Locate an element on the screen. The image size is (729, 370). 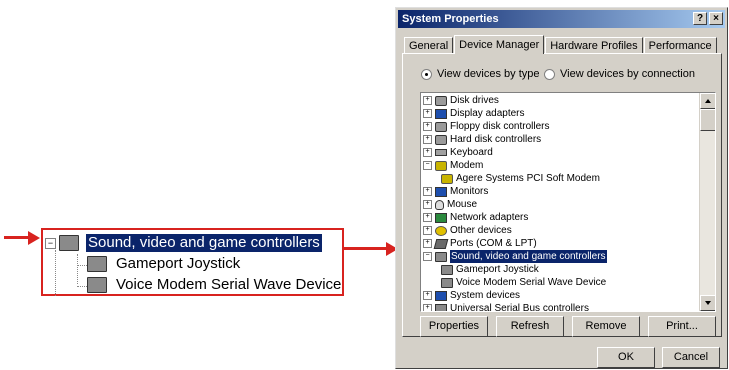
device-tree-item-label: System devices is located at coordinates (485, 295).